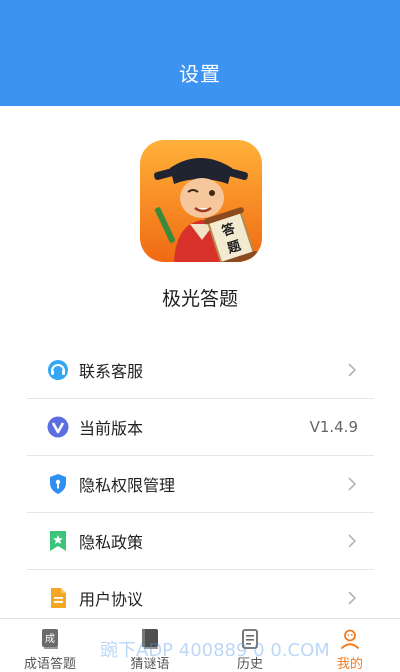 The width and height of the screenshot is (400, 672). I want to click on riddle-book-icon, so click(150, 639).